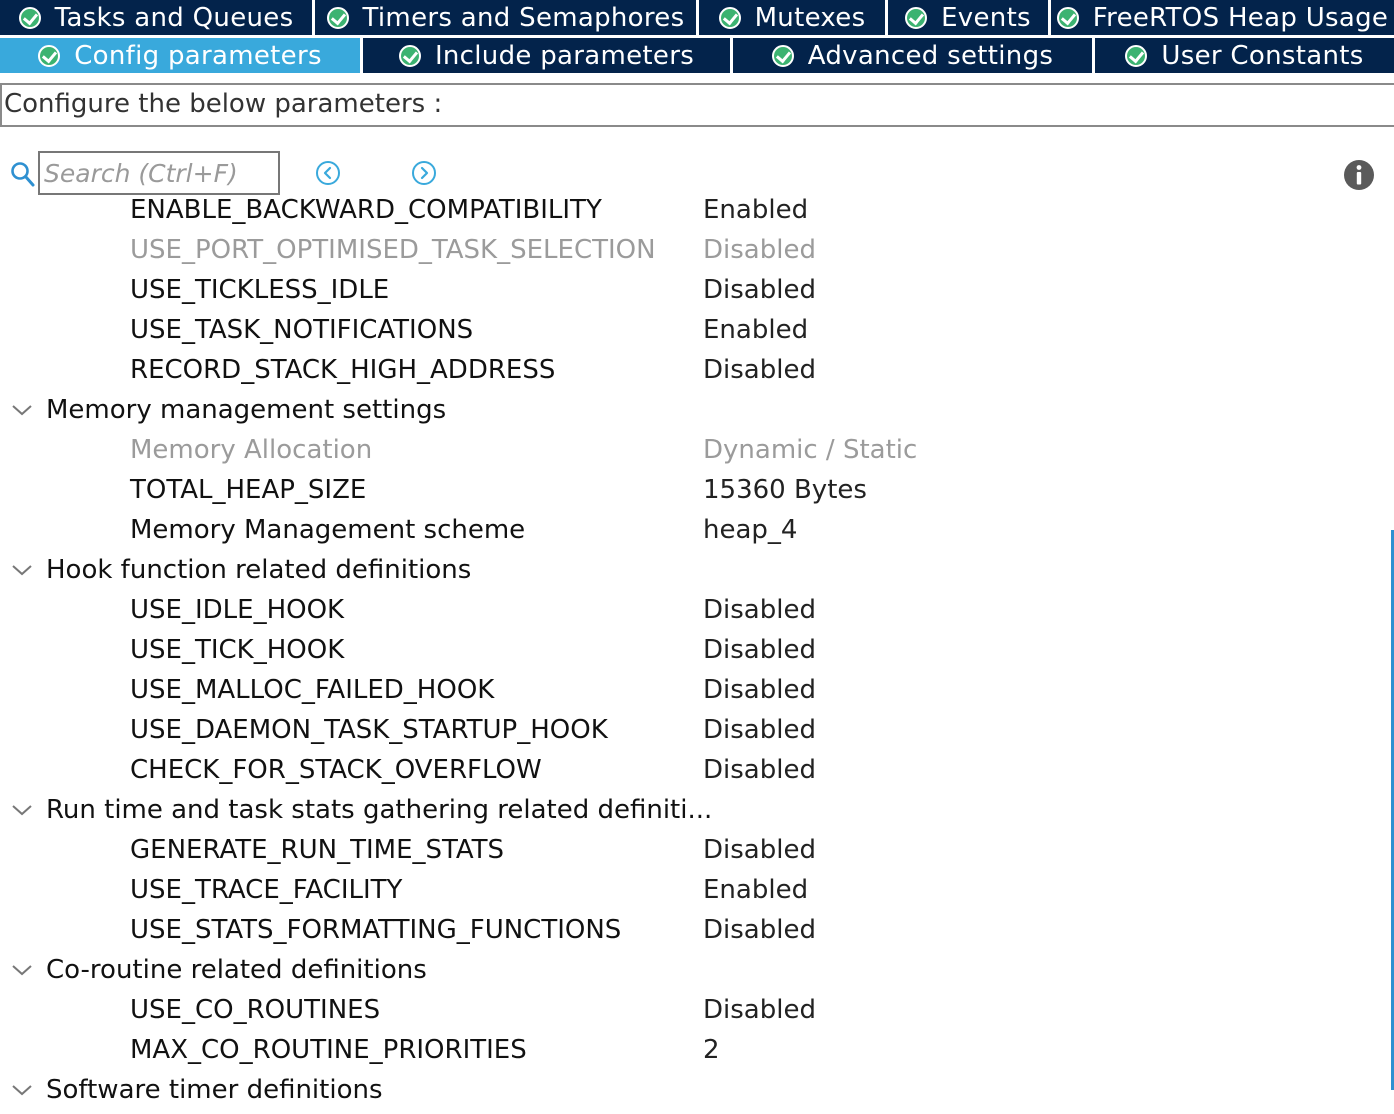  I want to click on parameter-value: heap_4, so click(750, 530).